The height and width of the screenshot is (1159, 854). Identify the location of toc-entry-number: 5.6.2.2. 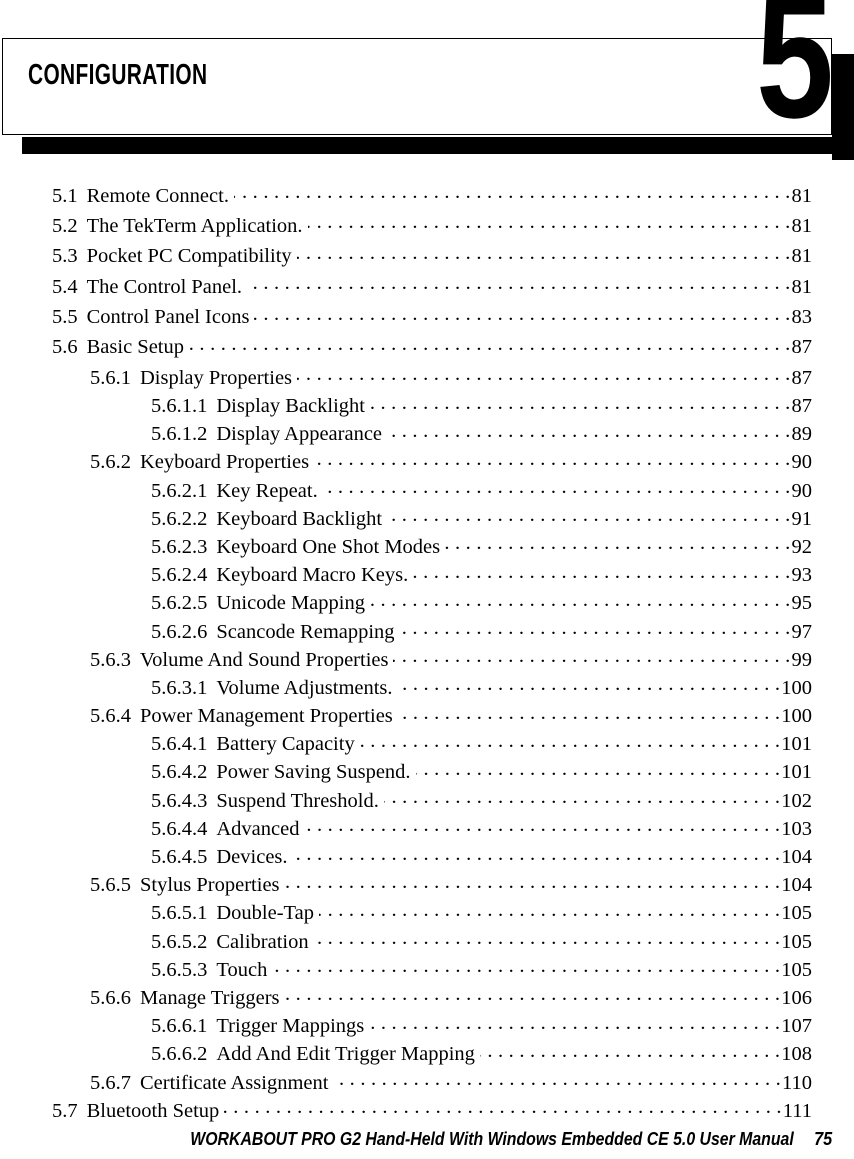
(179, 518).